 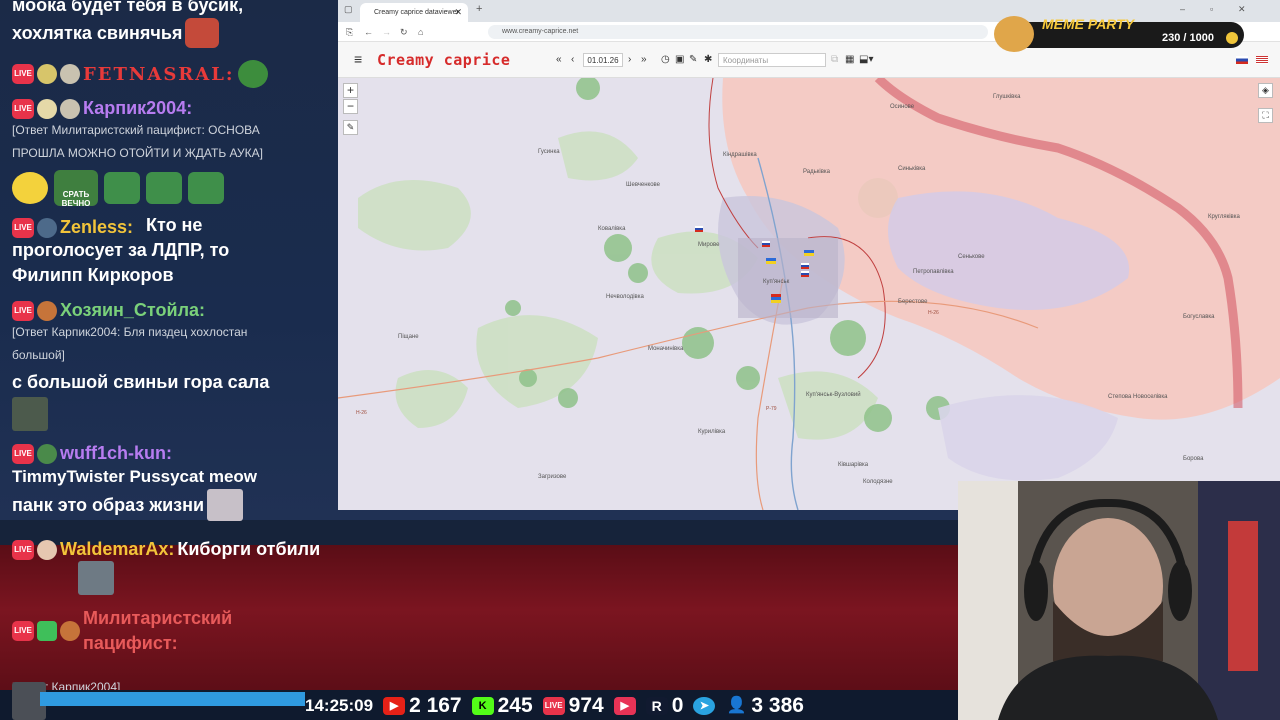 I want to click on photo-icon: ▣, so click(x=679, y=59).